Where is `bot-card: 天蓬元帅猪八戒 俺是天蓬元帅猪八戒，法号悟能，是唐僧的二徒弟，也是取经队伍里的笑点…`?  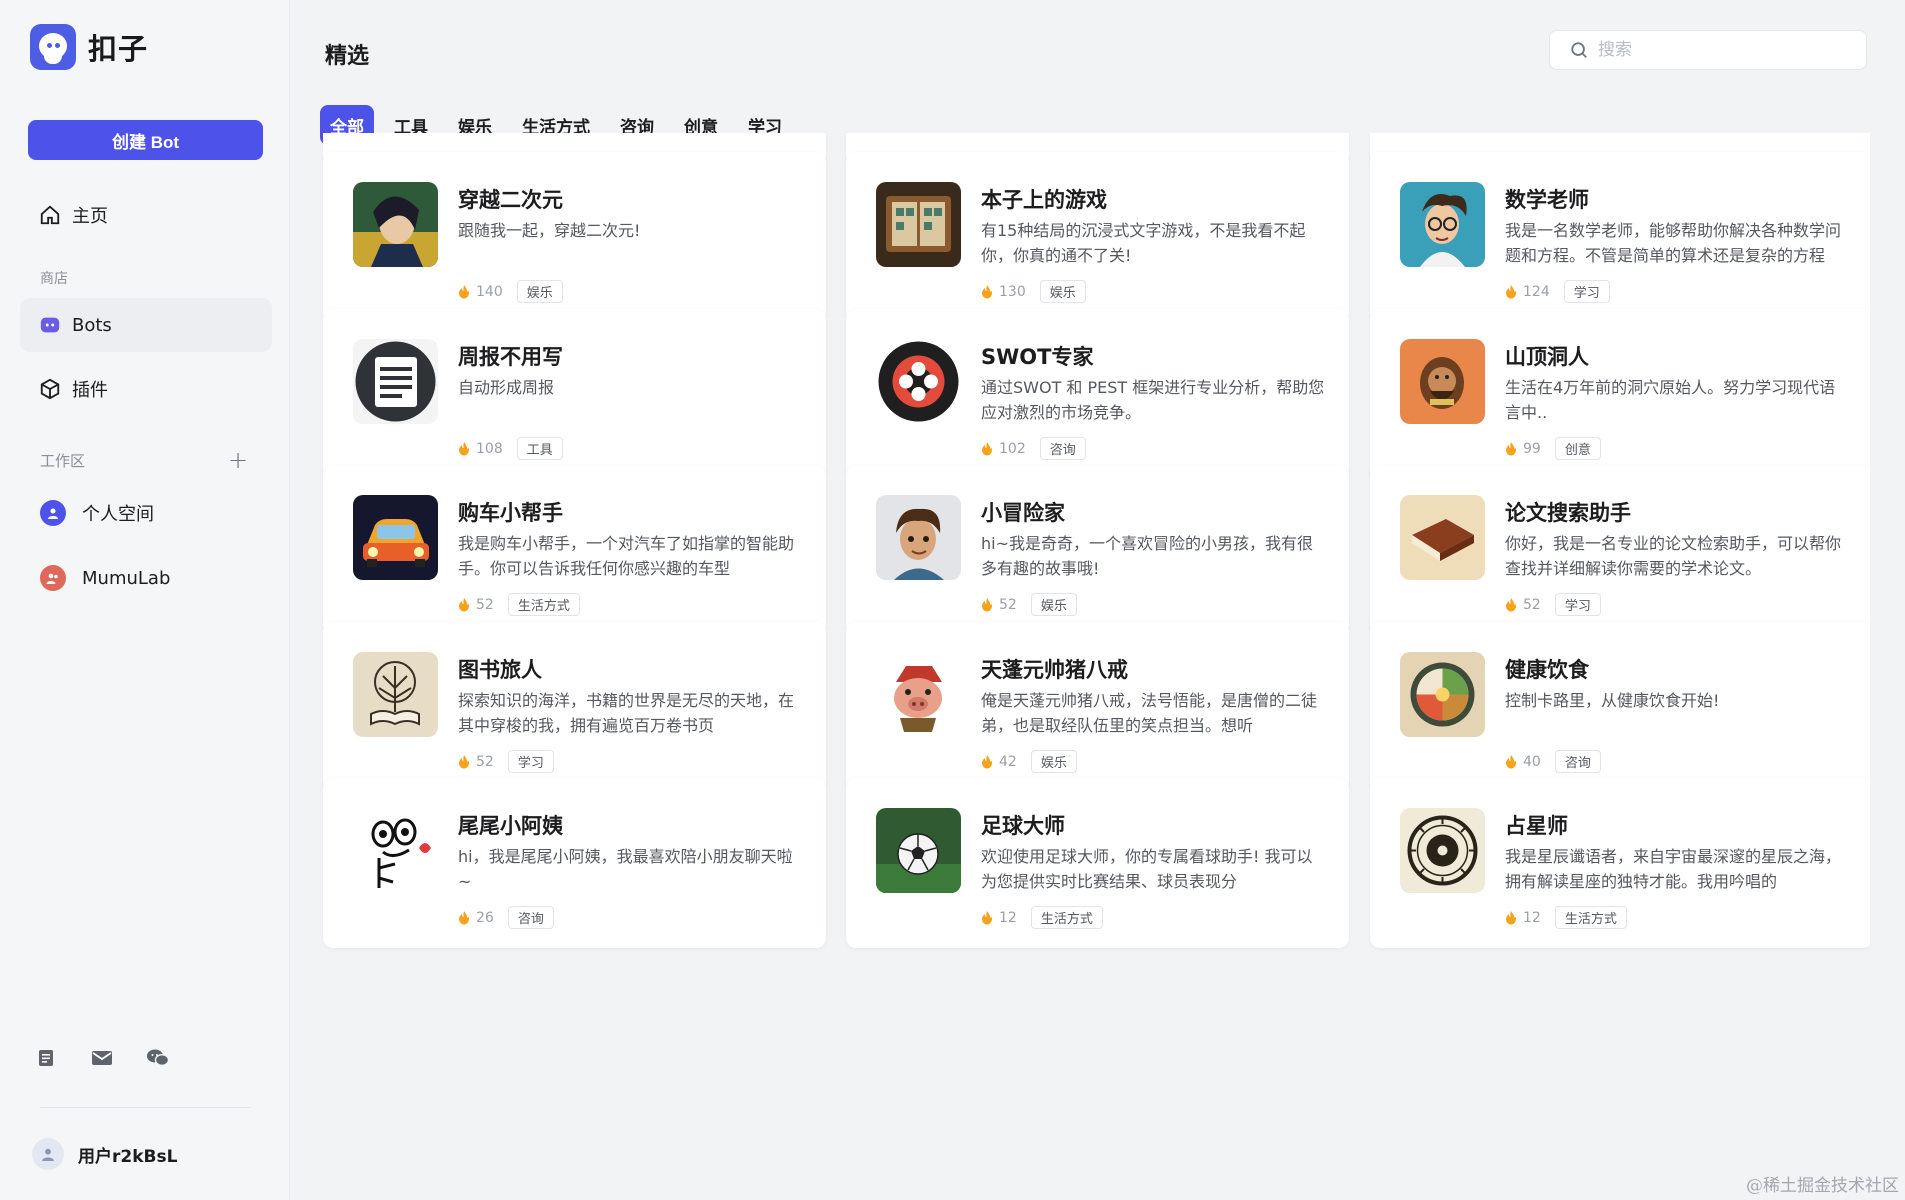 bot-card: 天蓬元帅猪八戒 俺是天蓬元帅猪八戒，法号悟能，是唐僧的二徒弟，也是取经队伍里的笑点… is located at coordinates (1097, 707).